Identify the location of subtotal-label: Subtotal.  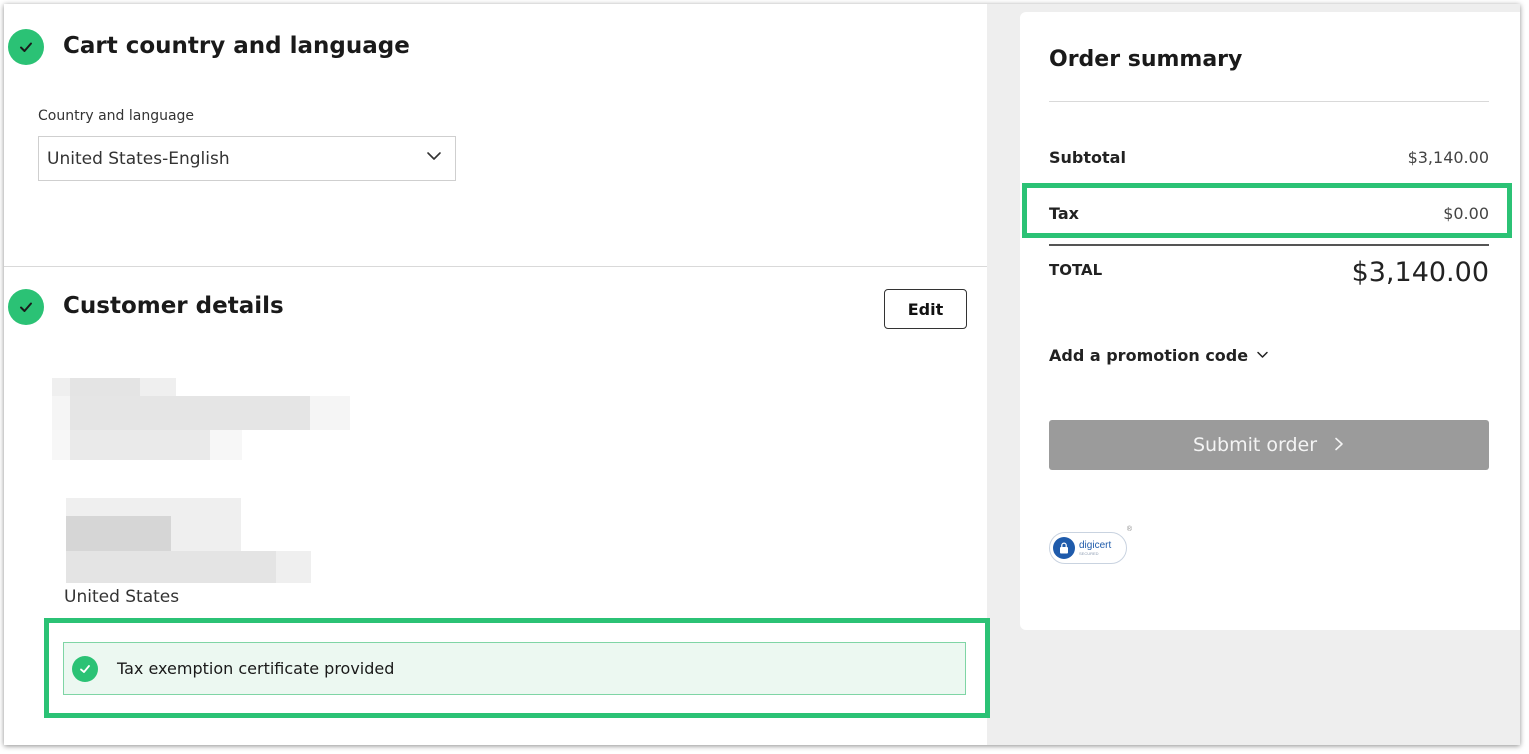
(1087, 157).